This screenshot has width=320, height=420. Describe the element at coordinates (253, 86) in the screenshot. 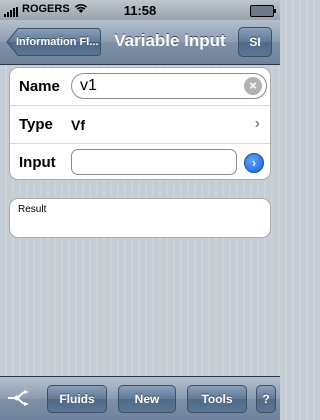

I see `clear-icon: ×` at that location.